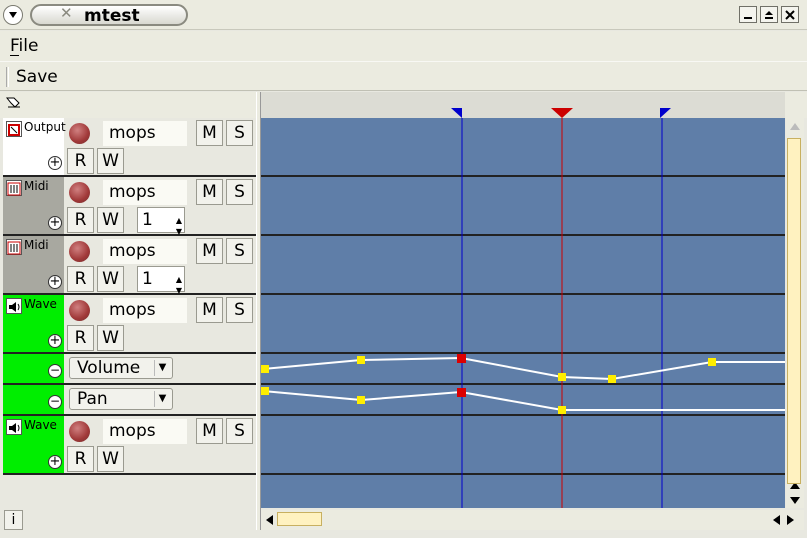 This screenshot has height=538, width=807. Describe the element at coordinates (14, 427) in the screenshot. I see `wave-track-icon` at that location.